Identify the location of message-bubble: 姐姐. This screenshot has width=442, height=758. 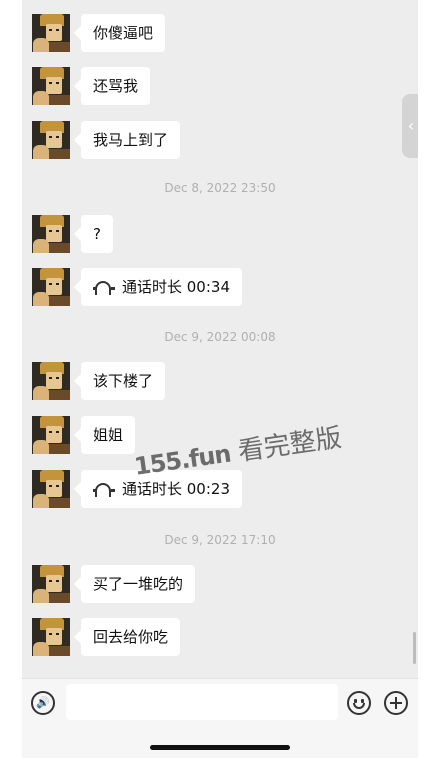
(108, 435).